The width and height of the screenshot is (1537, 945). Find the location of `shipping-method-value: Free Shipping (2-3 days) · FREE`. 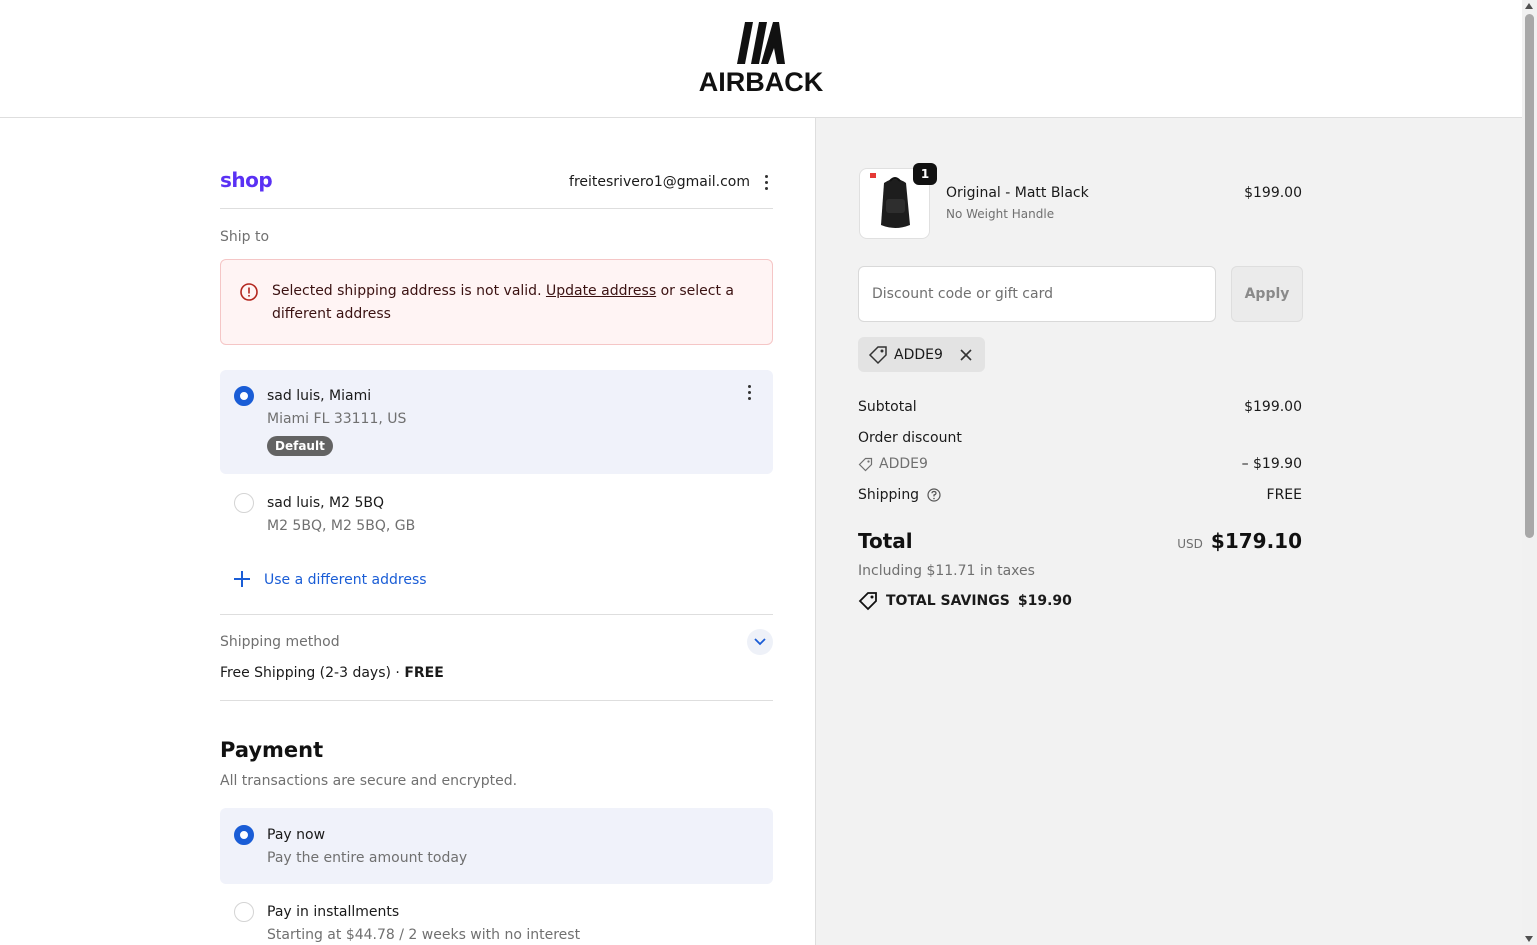

shipping-method-value: Free Shipping (2-3 days) · FREE is located at coordinates (332, 673).